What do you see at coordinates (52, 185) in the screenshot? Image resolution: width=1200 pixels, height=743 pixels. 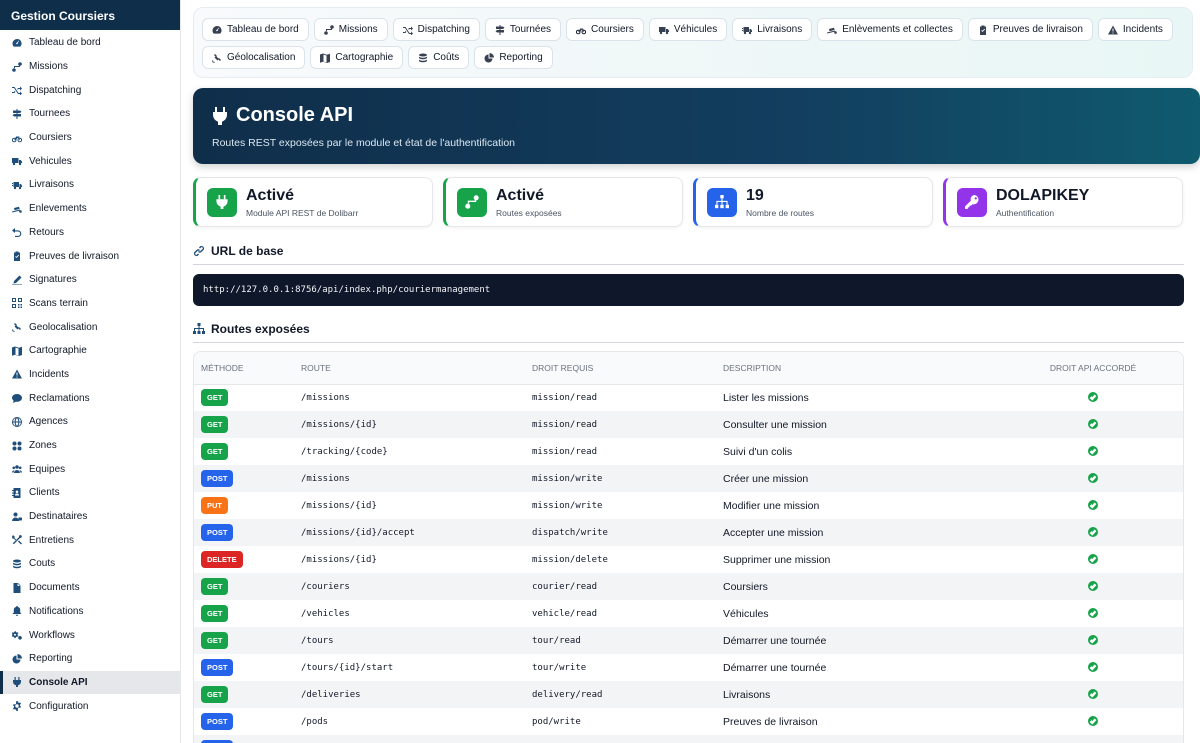 I see `sidebar-item-label: Livraisons` at bounding box center [52, 185].